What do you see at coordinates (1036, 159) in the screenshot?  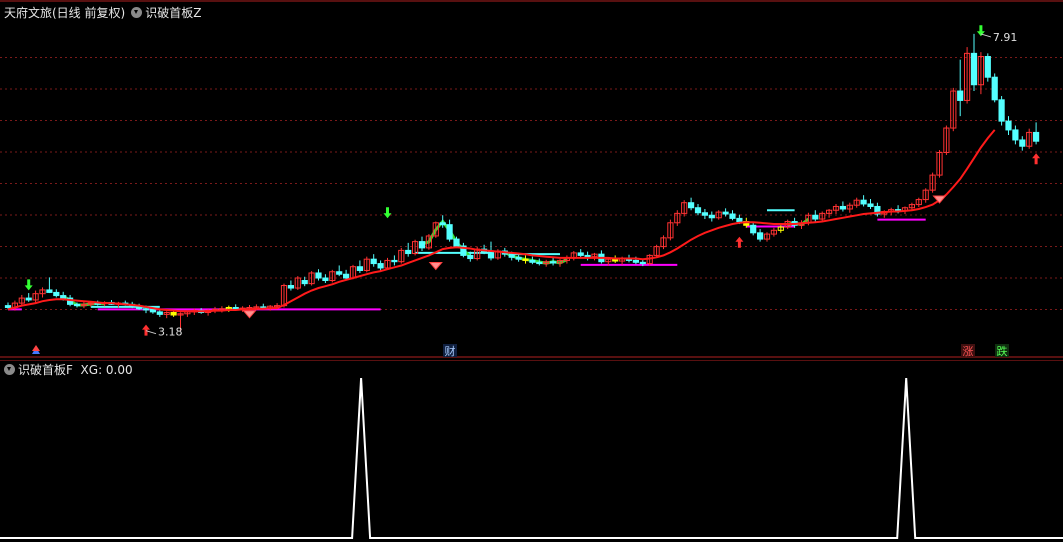 I see `buy-arrow-icon` at bounding box center [1036, 159].